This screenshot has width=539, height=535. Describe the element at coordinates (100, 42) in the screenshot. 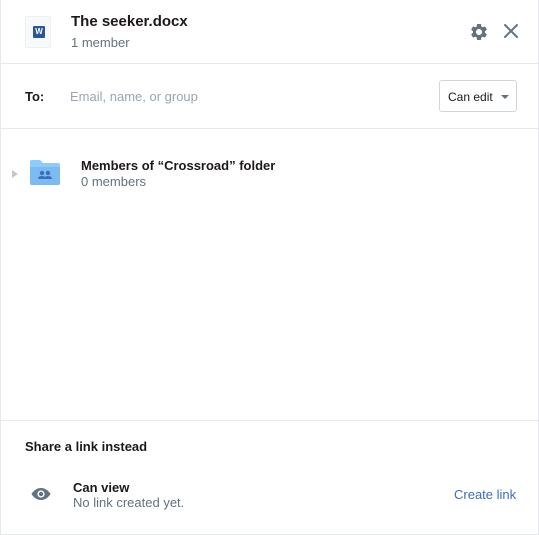

I see `member-count: 1 member` at that location.